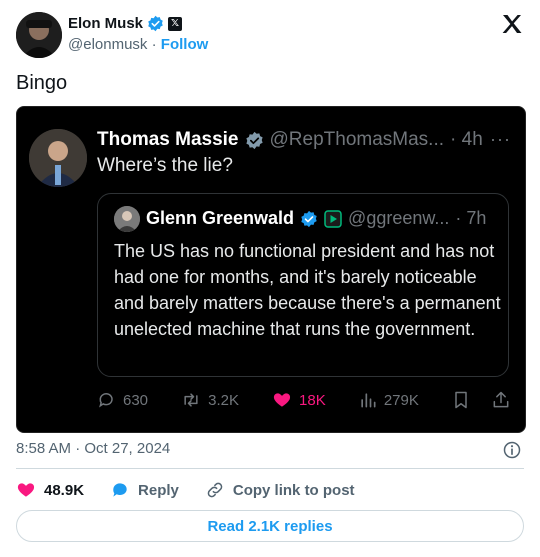 This screenshot has height=557, width=540. What do you see at coordinates (223, 400) in the screenshot?
I see `screenshot-reposts-count: 3.2K` at bounding box center [223, 400].